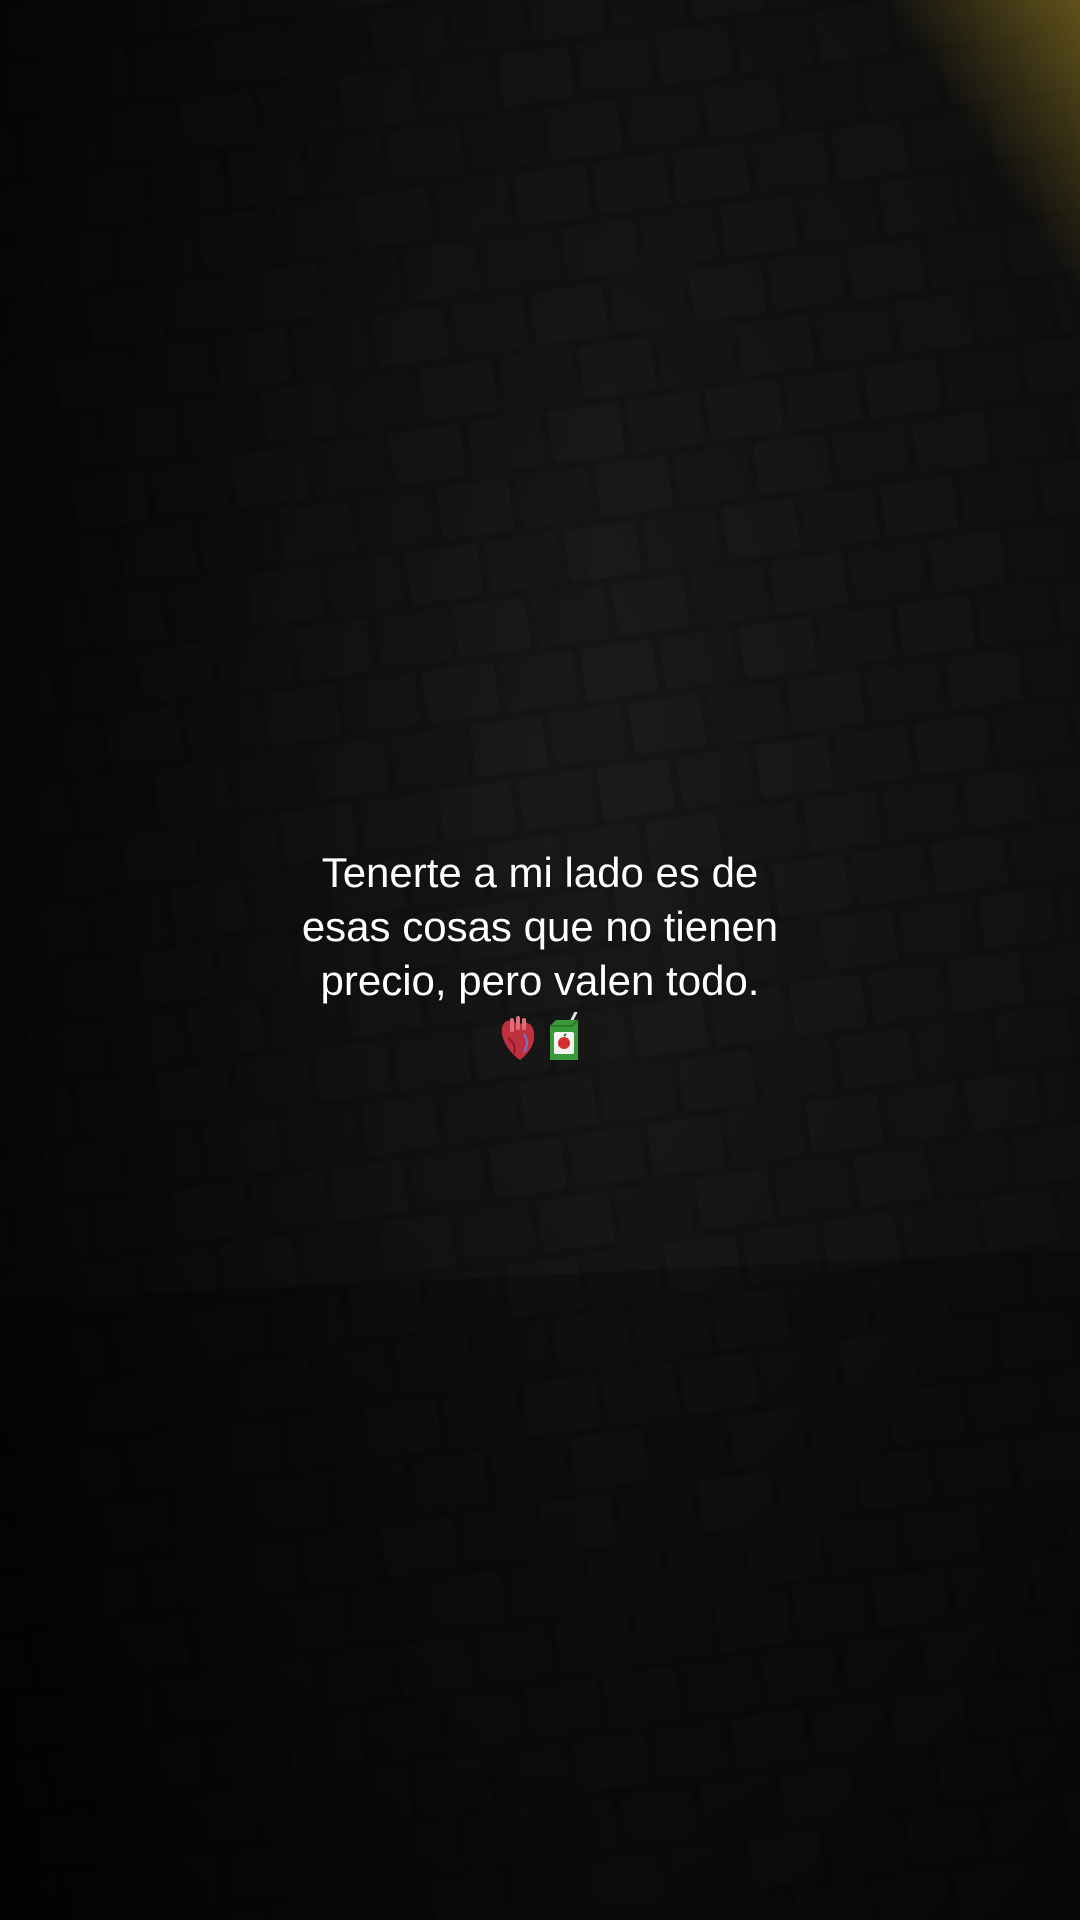 Image resolution: width=1080 pixels, height=1920 pixels. I want to click on caption-line-2: esas cosas que no tienen, so click(540, 926).